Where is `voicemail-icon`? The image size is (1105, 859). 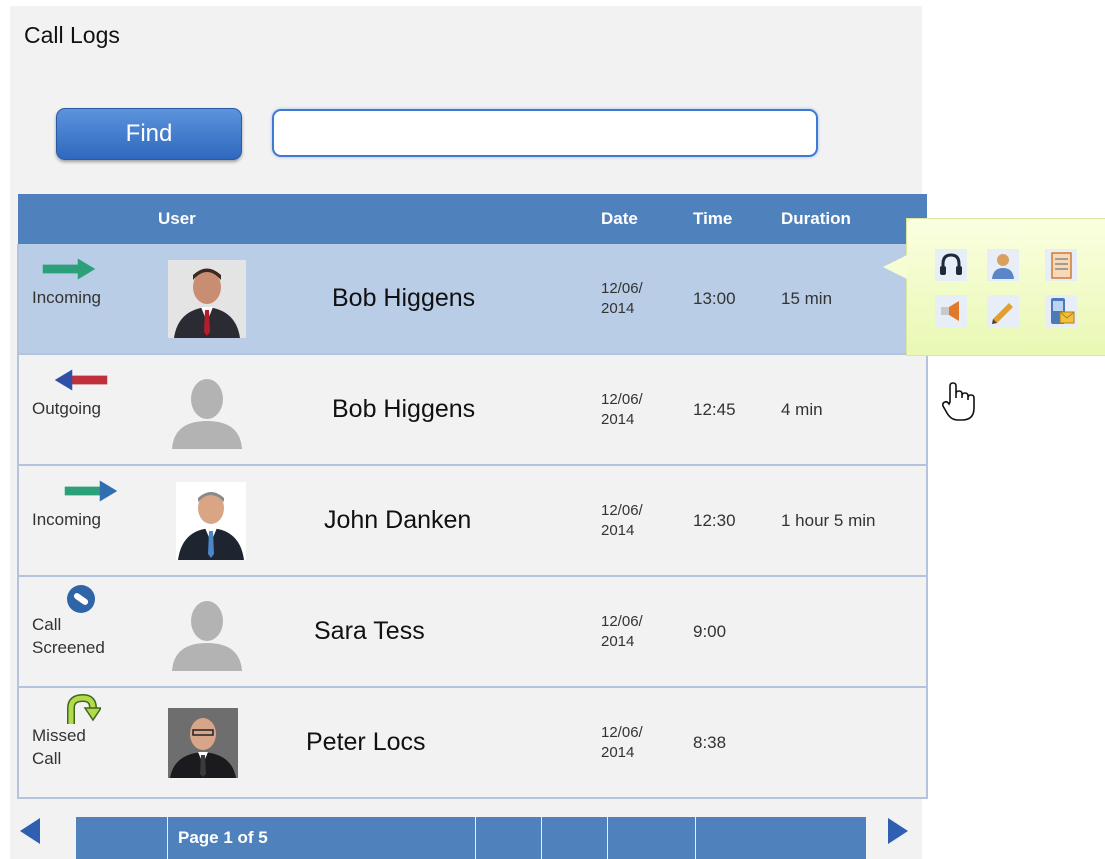
voicemail-icon is located at coordinates (1061, 311).